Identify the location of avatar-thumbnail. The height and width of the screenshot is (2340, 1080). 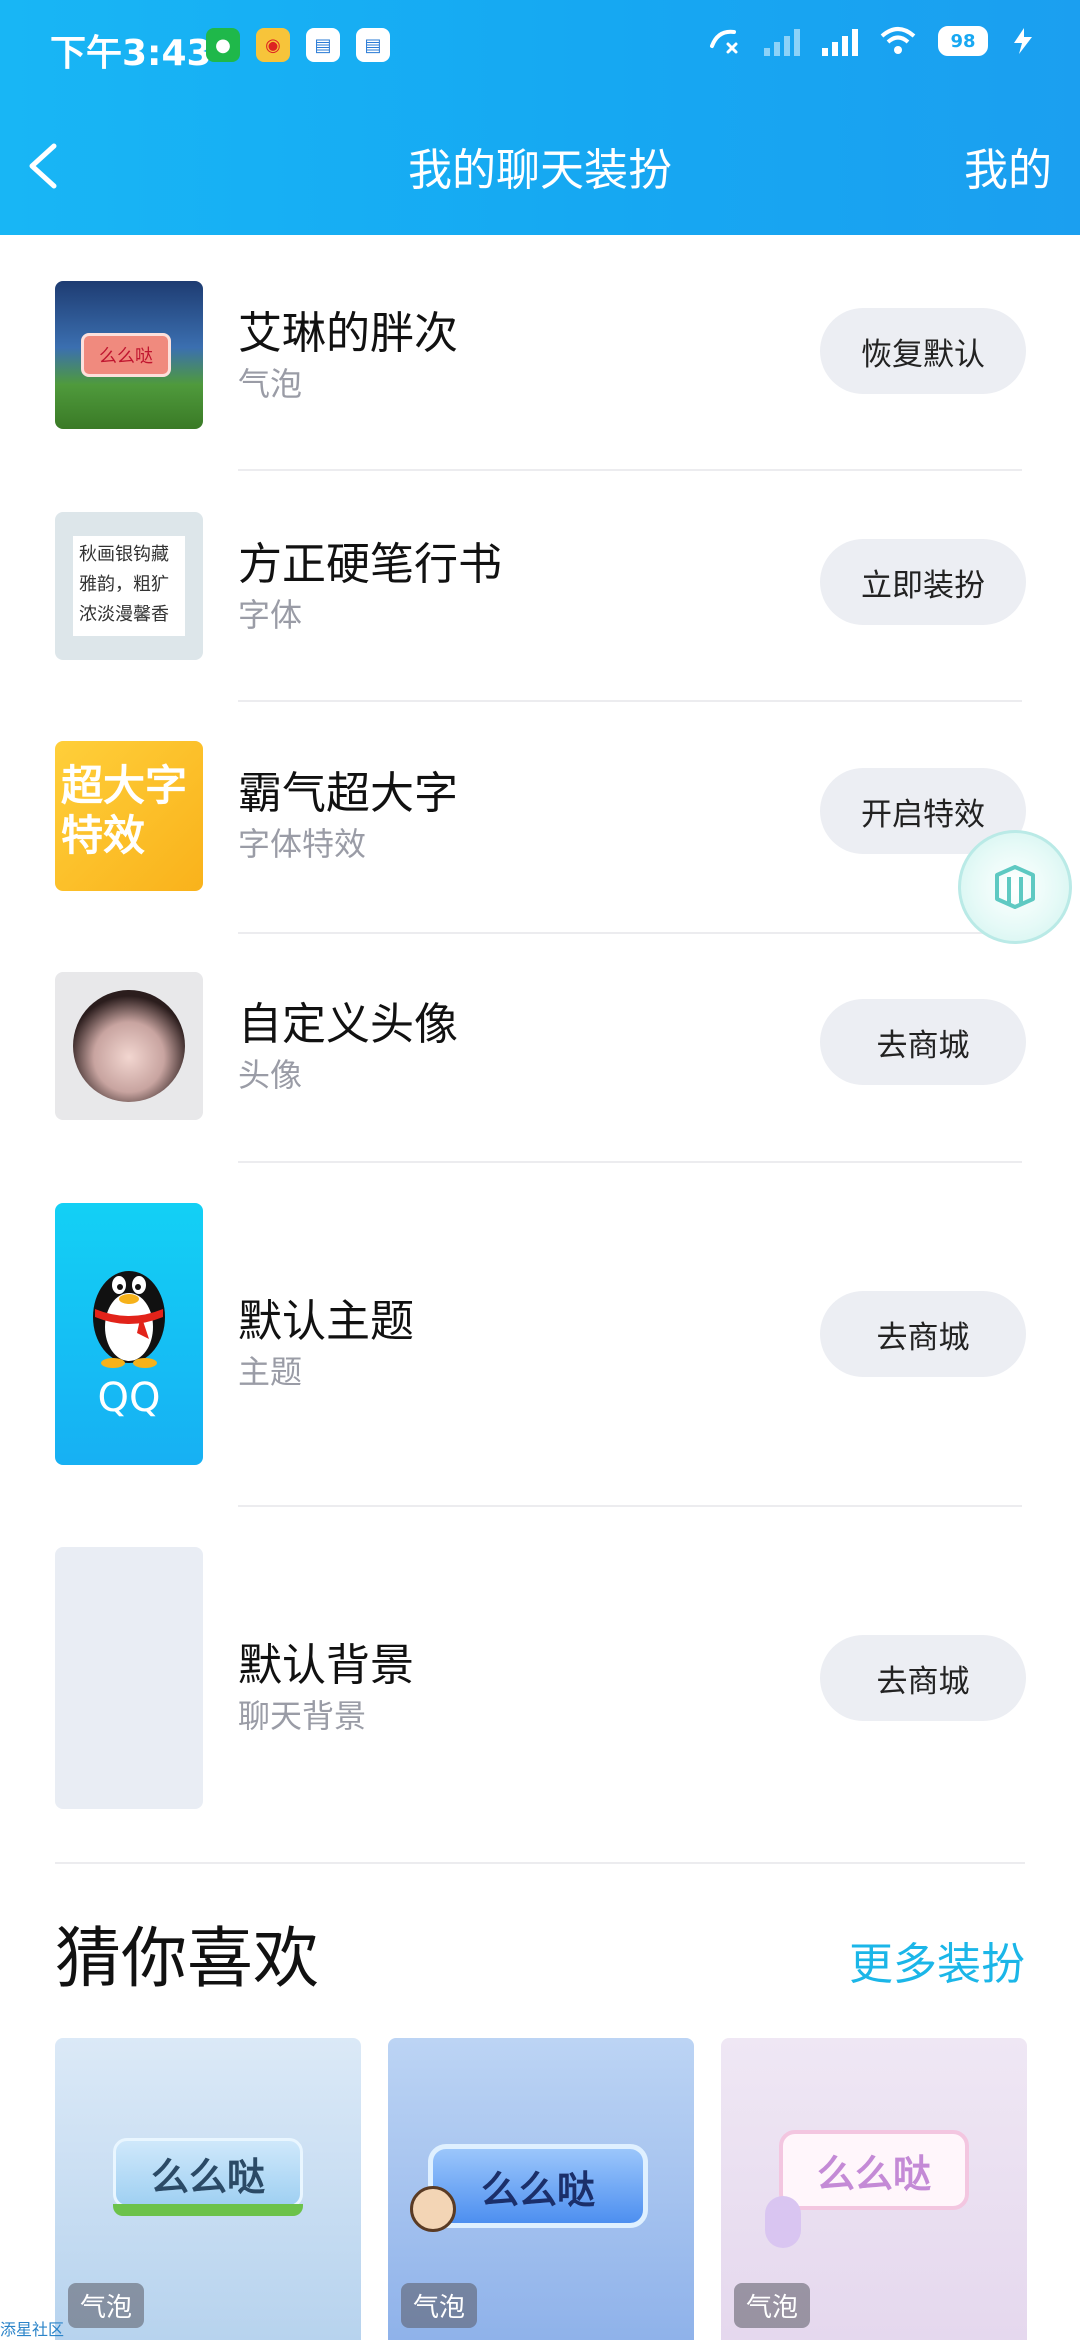
(129, 1046).